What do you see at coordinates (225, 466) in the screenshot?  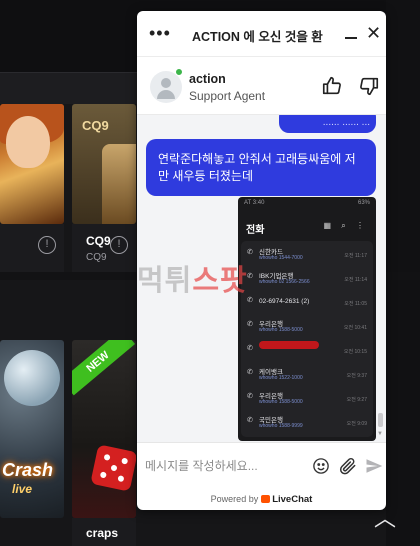 I see `message-input` at bounding box center [225, 466].